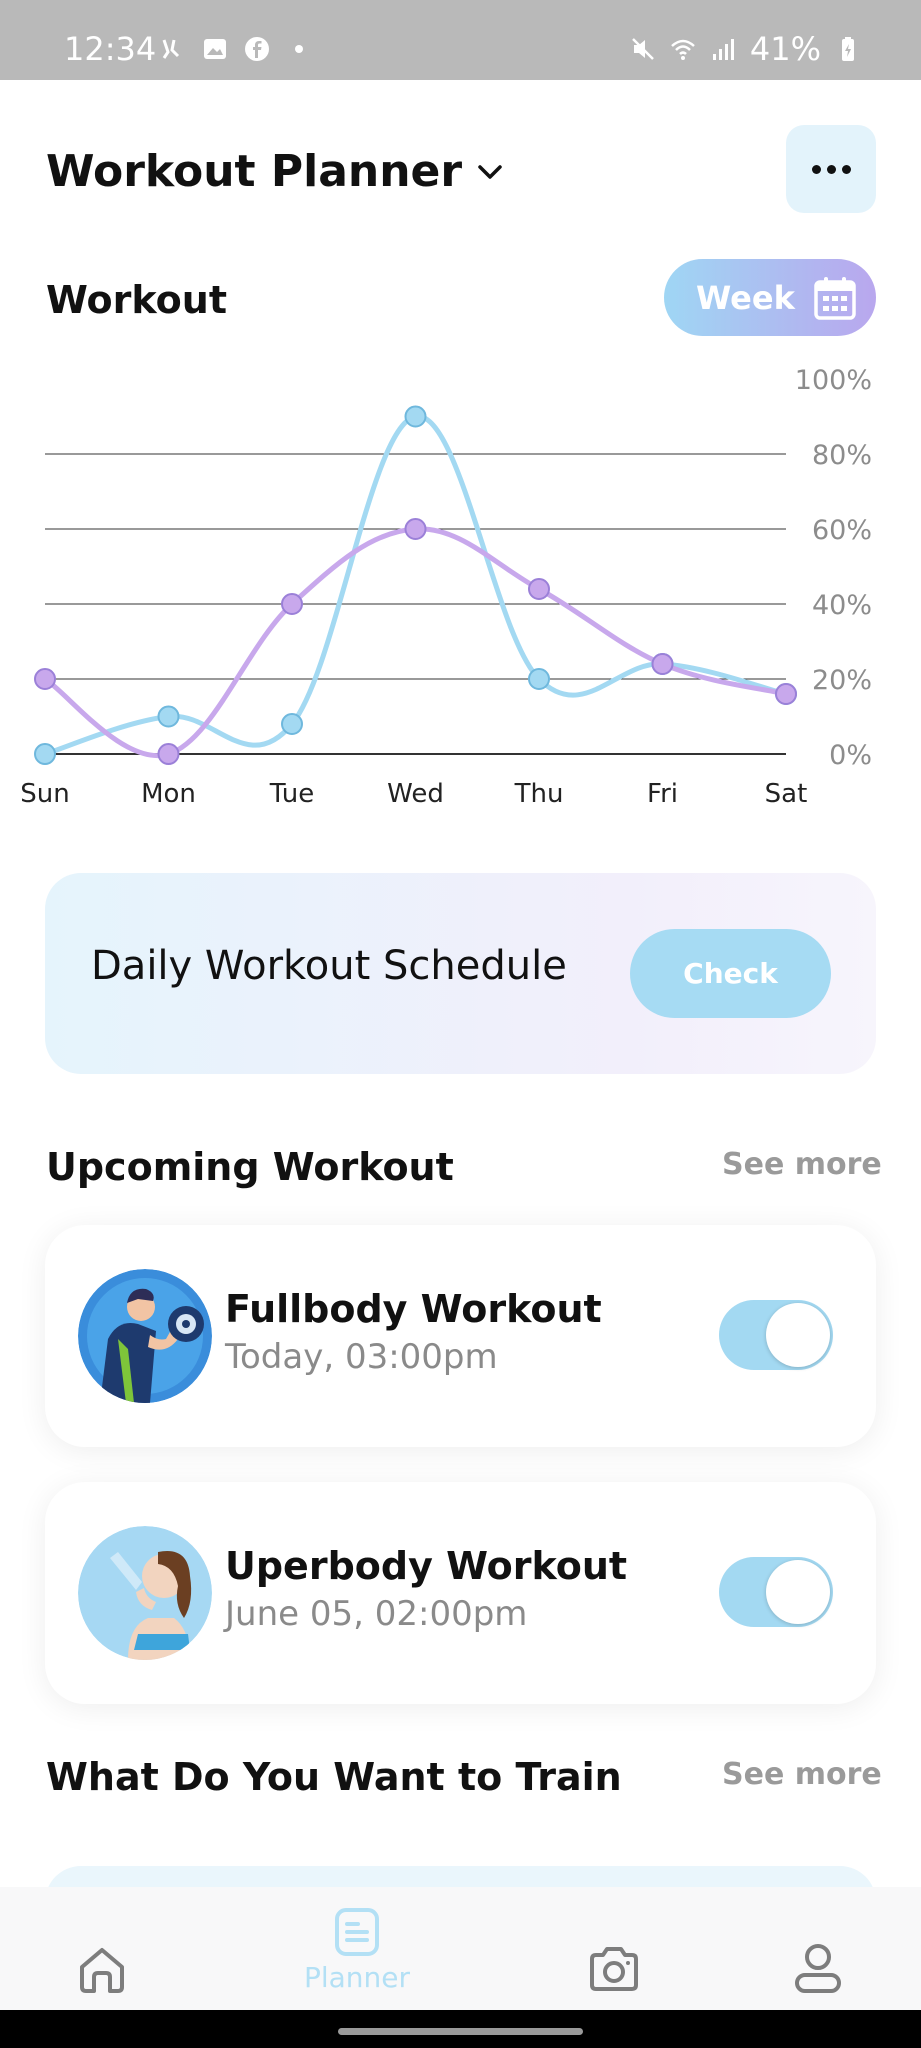  Describe the element at coordinates (361, 1357) in the screenshot. I see `workout-time: Today, 03:00pm` at that location.